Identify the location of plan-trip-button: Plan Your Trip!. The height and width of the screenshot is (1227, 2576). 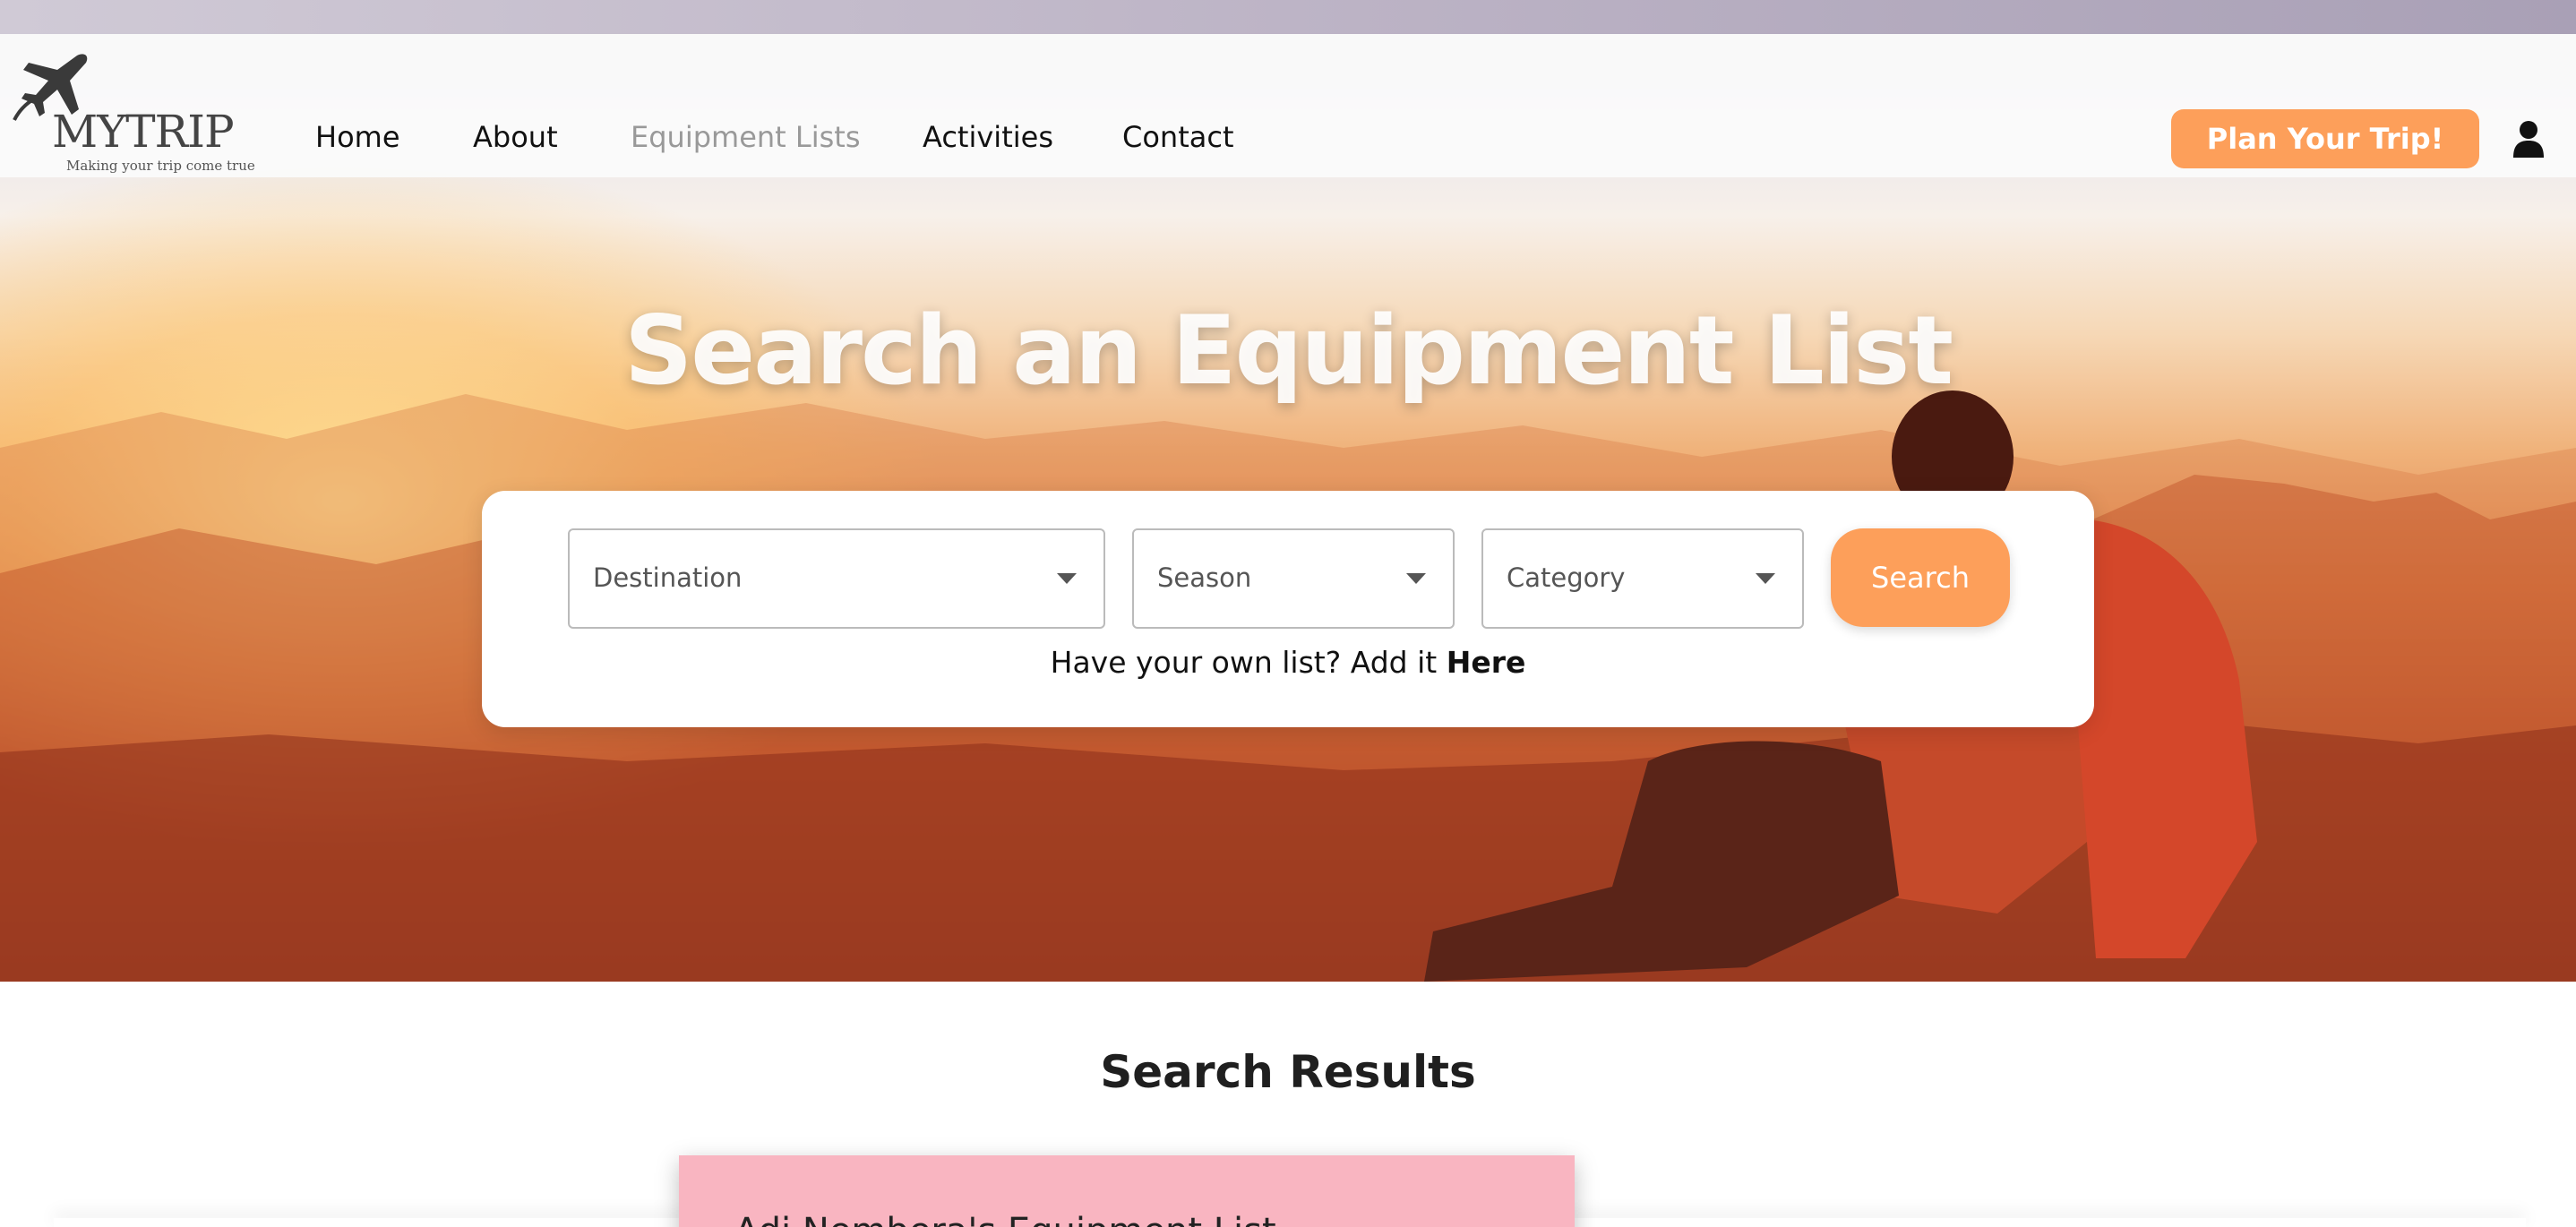
(2325, 138).